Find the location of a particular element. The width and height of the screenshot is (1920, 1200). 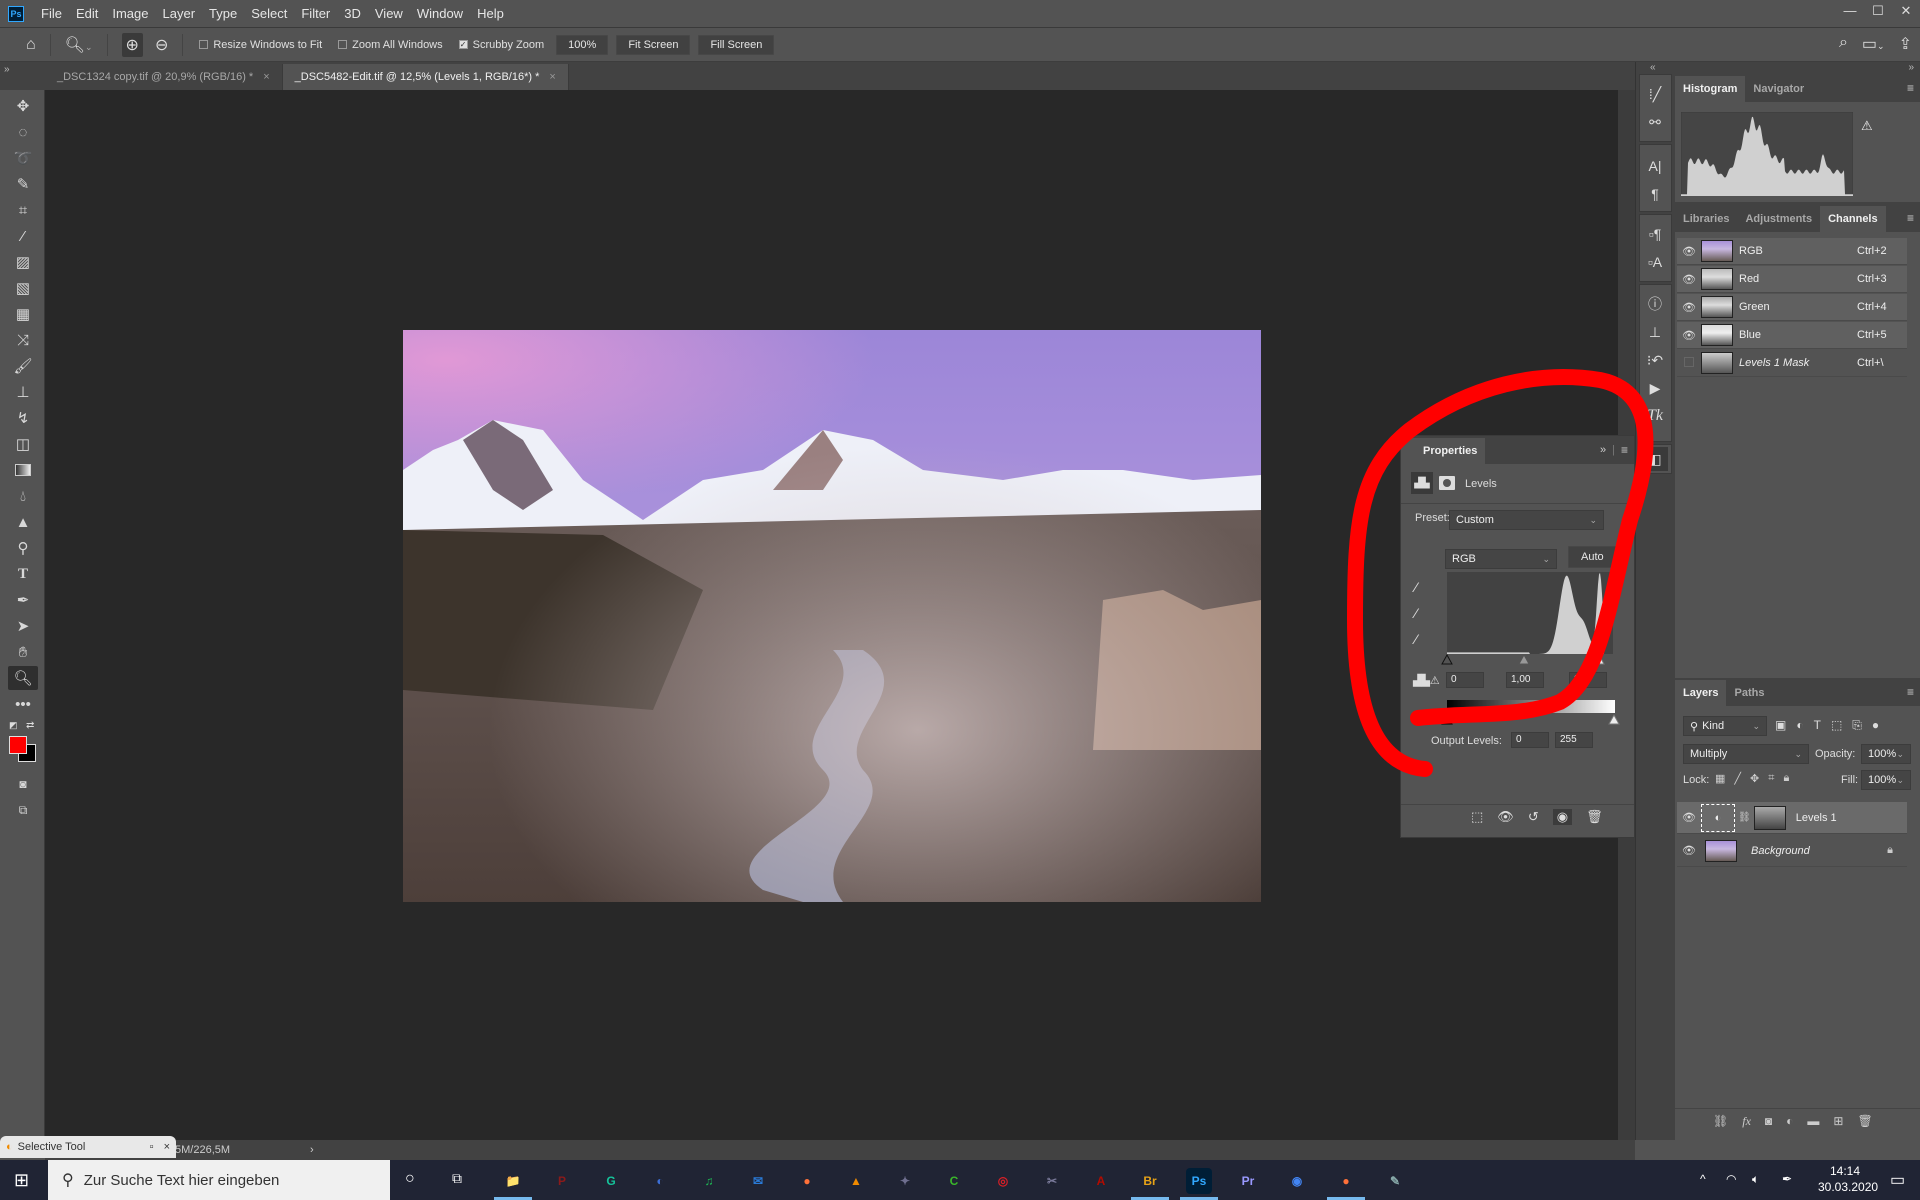

menu-type: Type is located at coordinates (223, 13).